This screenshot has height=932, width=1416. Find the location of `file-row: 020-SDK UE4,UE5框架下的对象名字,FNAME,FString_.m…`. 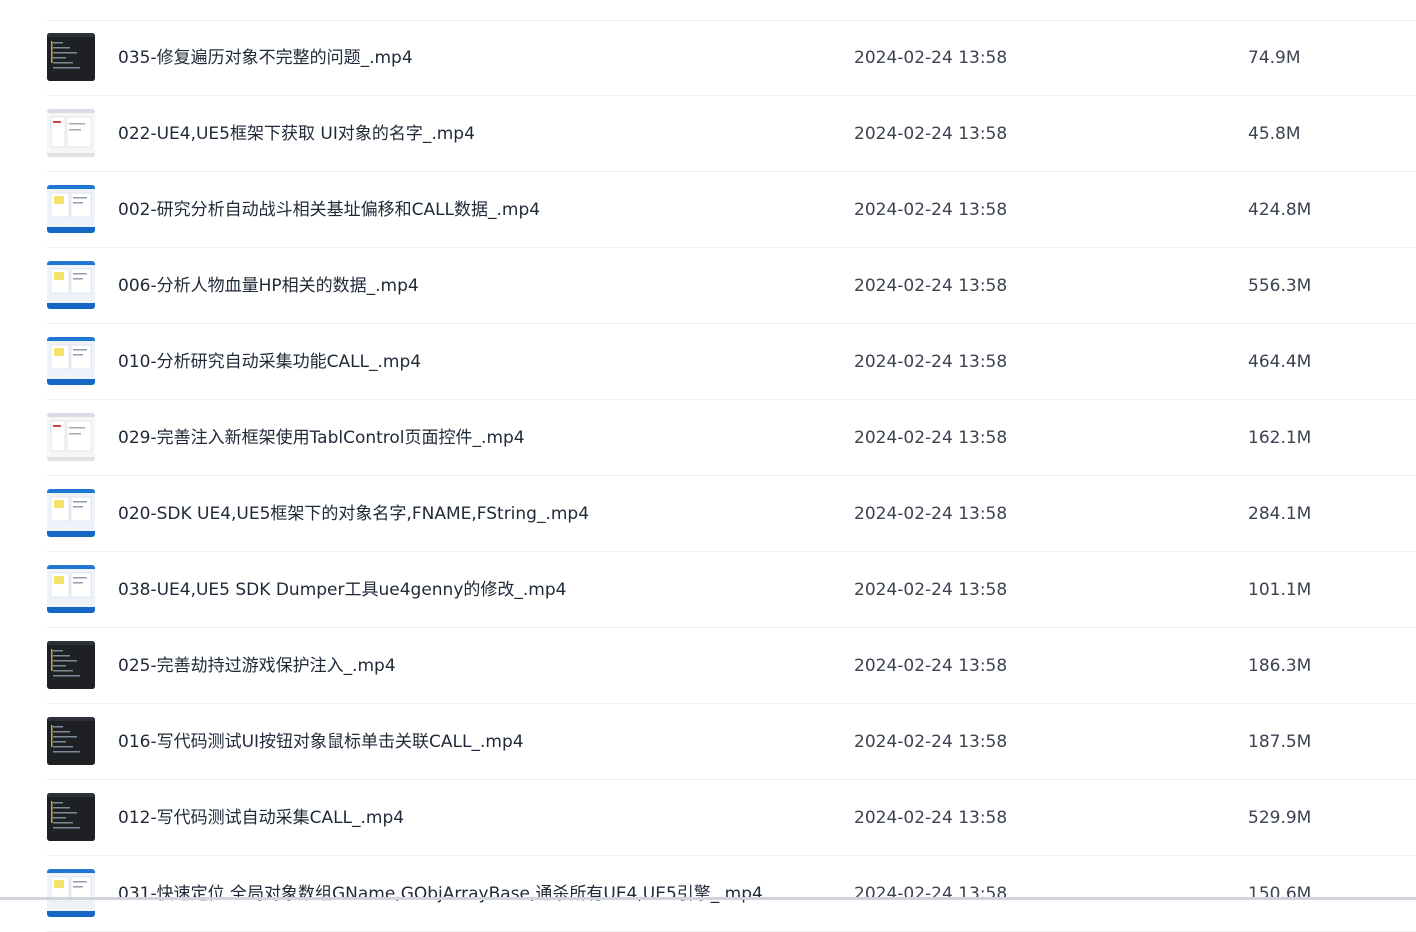

file-row: 020-SDK UE4,UE5框架下的对象名字,FNAME,FString_.m… is located at coordinates (708, 514).